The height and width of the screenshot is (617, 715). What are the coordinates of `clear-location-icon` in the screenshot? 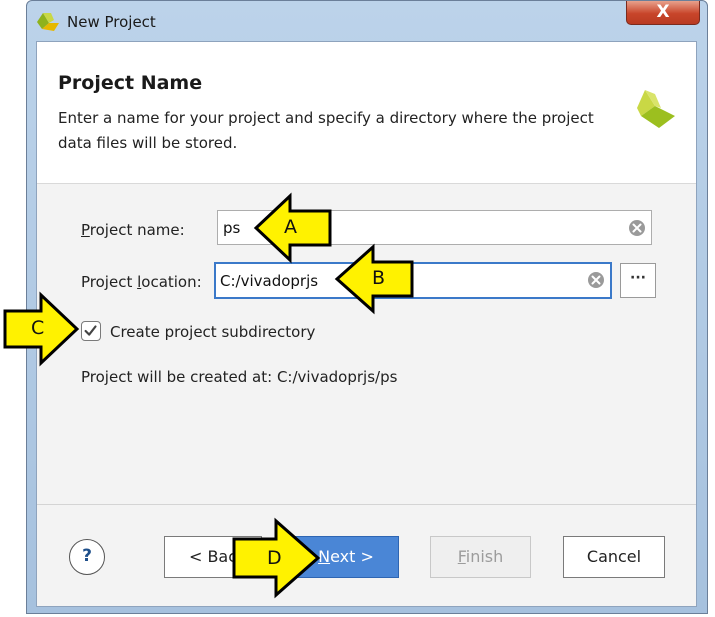 It's located at (596, 280).